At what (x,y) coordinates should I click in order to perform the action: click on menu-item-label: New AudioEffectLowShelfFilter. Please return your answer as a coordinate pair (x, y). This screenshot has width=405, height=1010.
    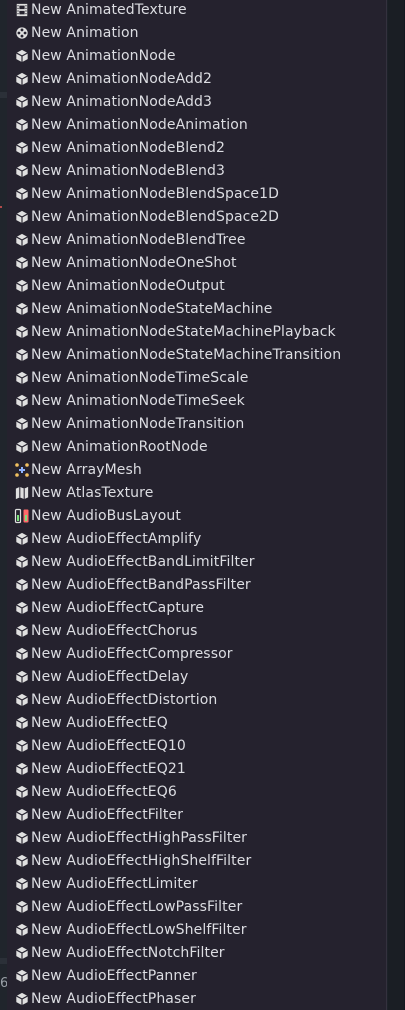
    Looking at the image, I should click on (139, 929).